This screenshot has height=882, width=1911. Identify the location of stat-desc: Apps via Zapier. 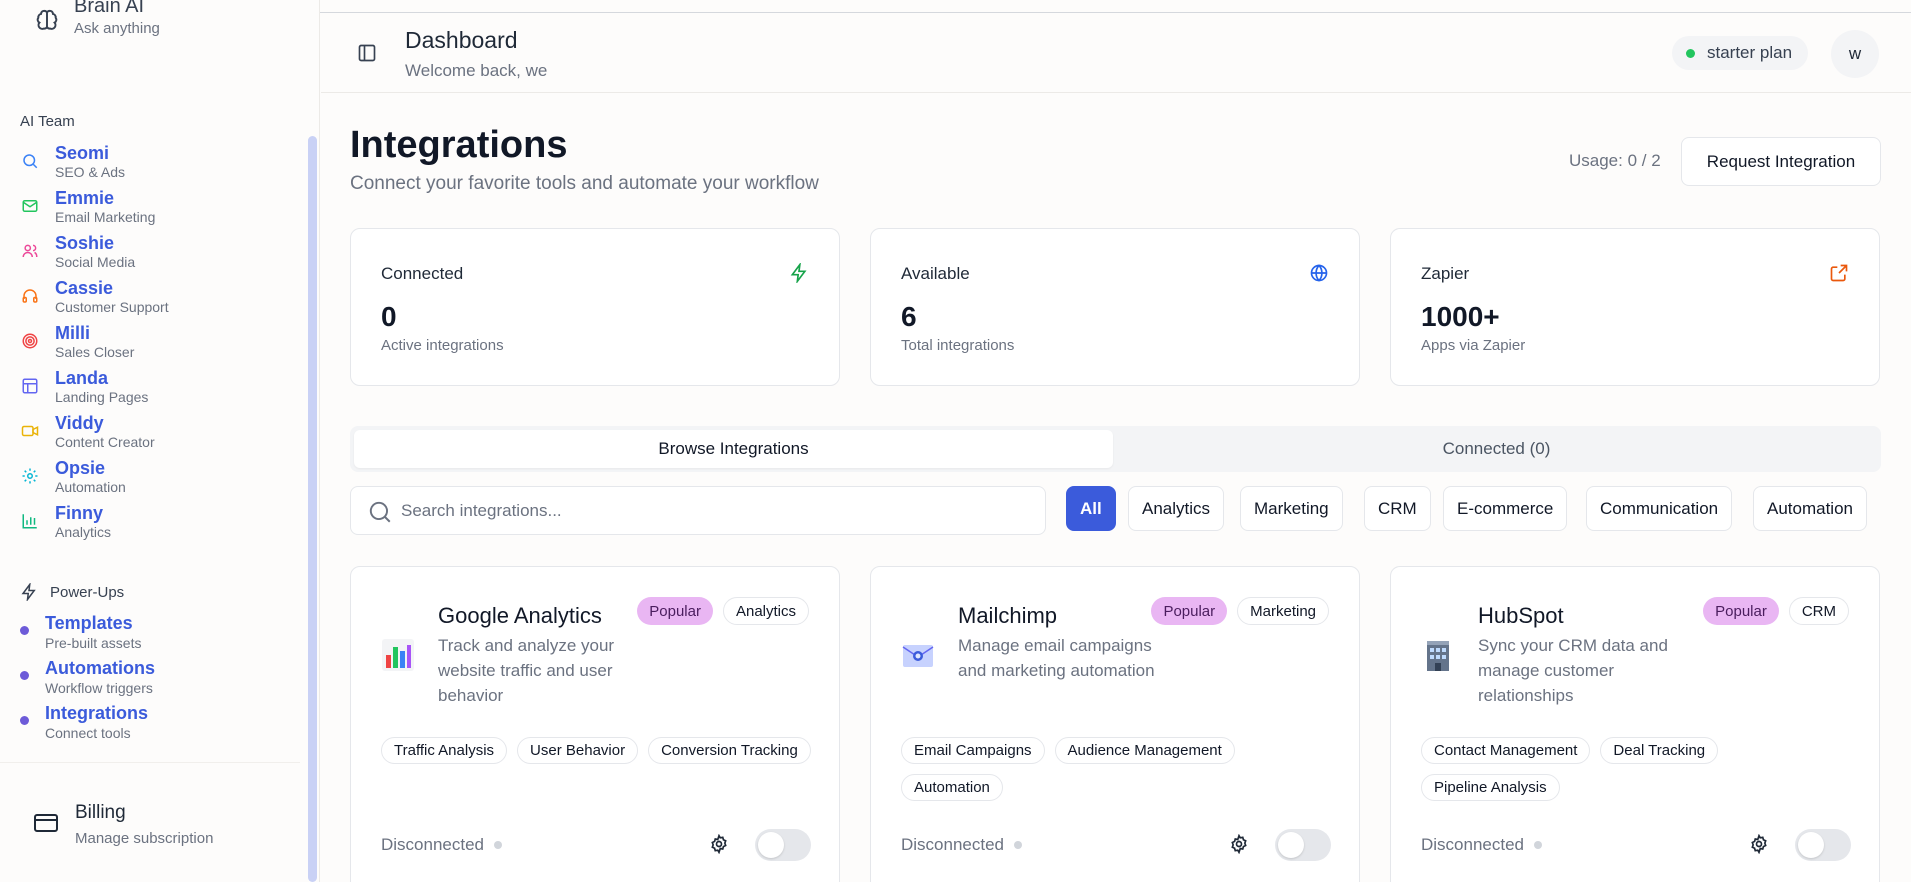
(1473, 345).